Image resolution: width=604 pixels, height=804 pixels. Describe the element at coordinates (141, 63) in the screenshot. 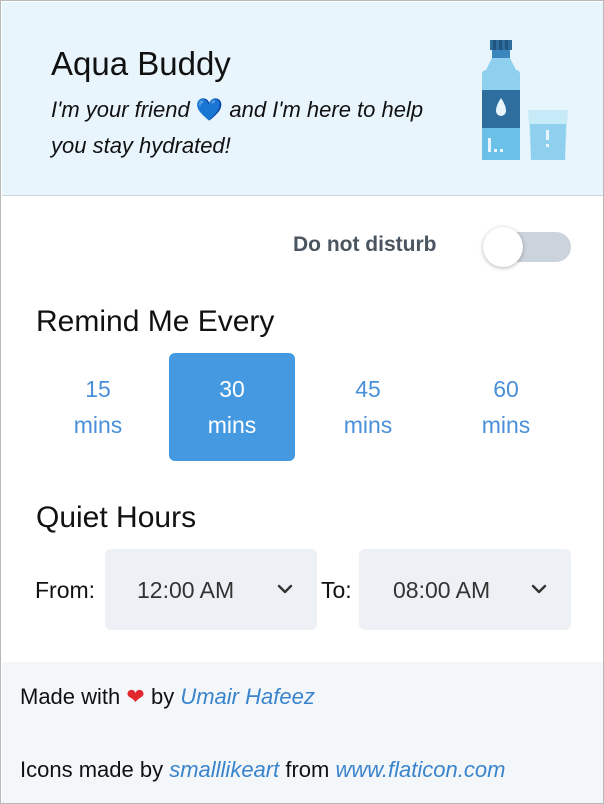

I see `app-title: Aqua Buddy` at that location.